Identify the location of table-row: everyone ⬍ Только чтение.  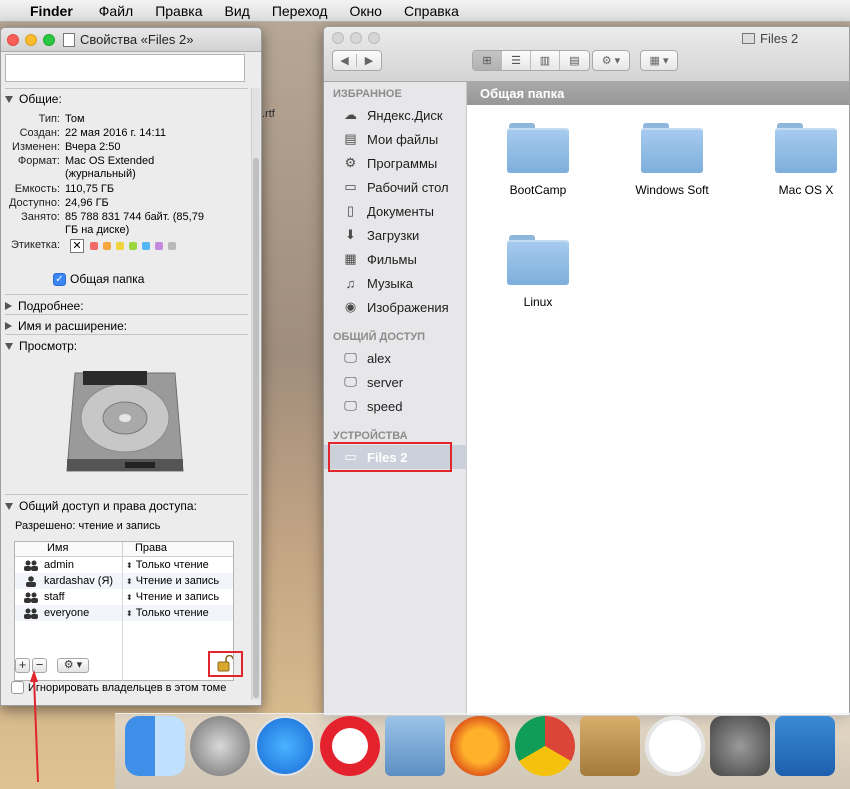
(124, 613).